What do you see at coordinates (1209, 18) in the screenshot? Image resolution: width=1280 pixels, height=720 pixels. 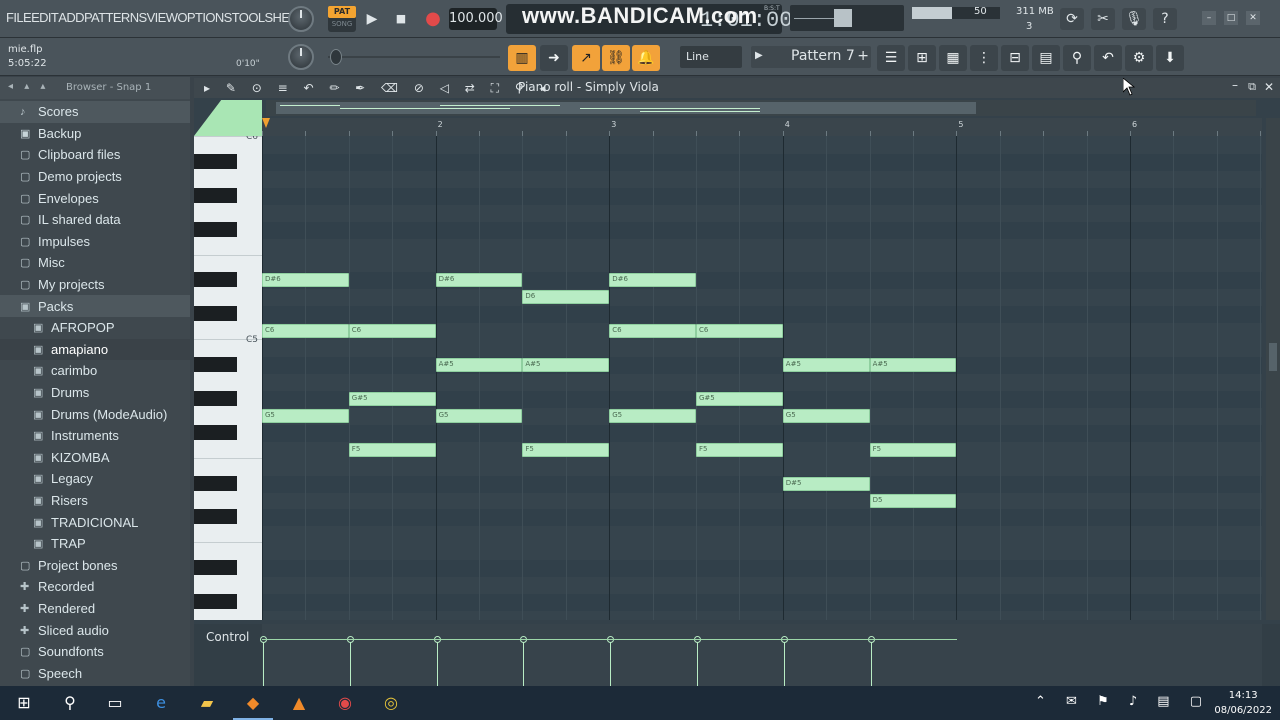 I see `minimize-icon: –` at bounding box center [1209, 18].